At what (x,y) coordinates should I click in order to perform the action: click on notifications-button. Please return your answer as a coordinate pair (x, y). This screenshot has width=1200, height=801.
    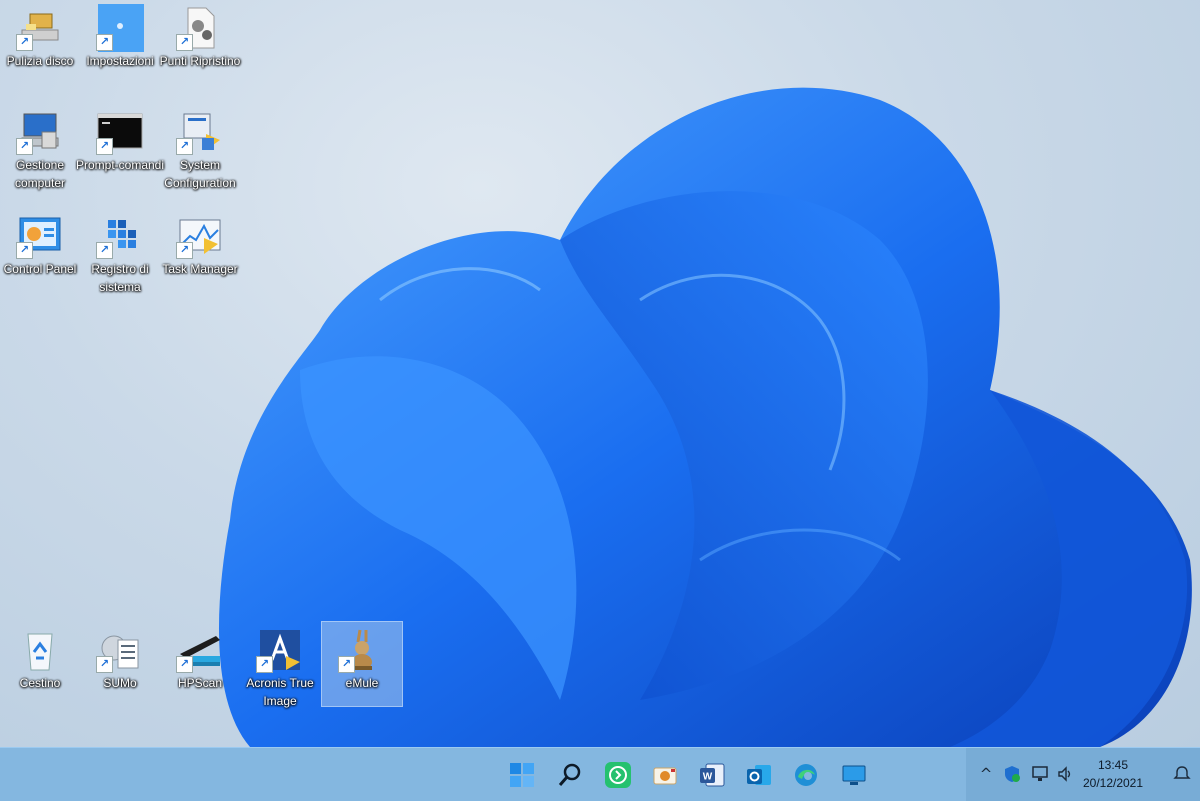
    Looking at the image, I should click on (1182, 774).